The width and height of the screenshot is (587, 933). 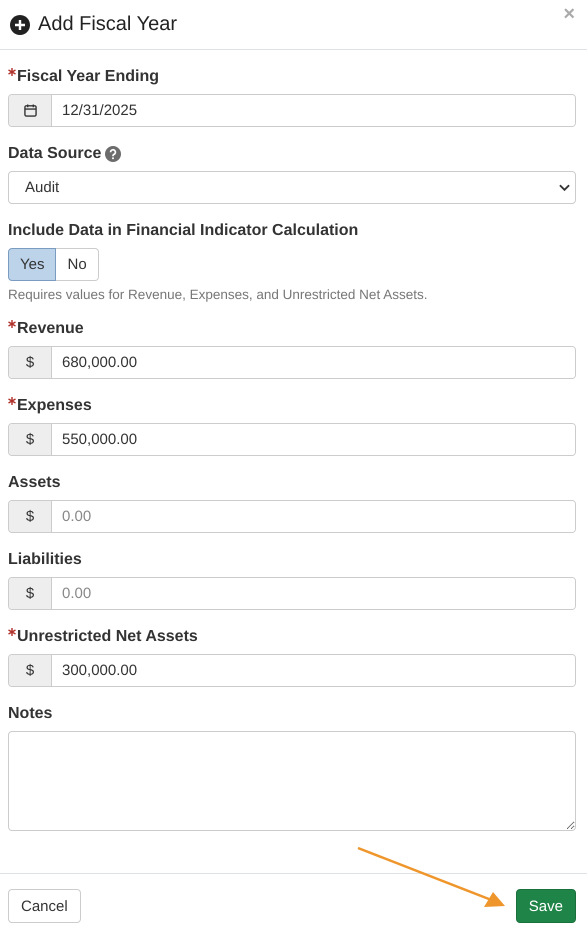 What do you see at coordinates (546, 906) in the screenshot?
I see `save-button: Save` at bounding box center [546, 906].